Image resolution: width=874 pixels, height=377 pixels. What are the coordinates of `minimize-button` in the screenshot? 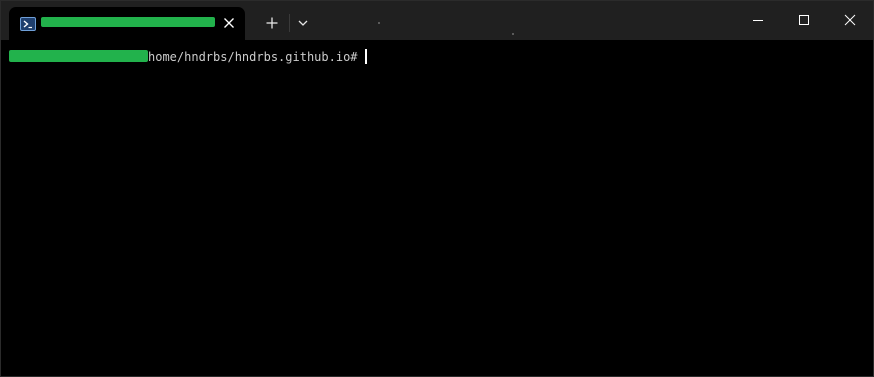 It's located at (758, 20).